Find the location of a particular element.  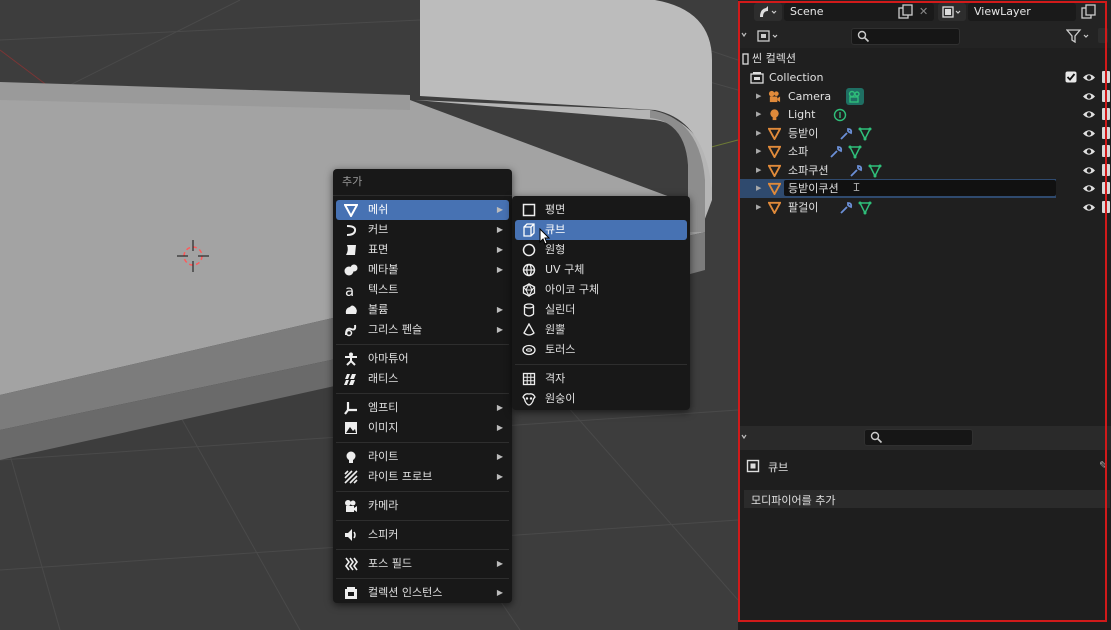

mesh-item-grid: 격자 is located at coordinates (601, 379).